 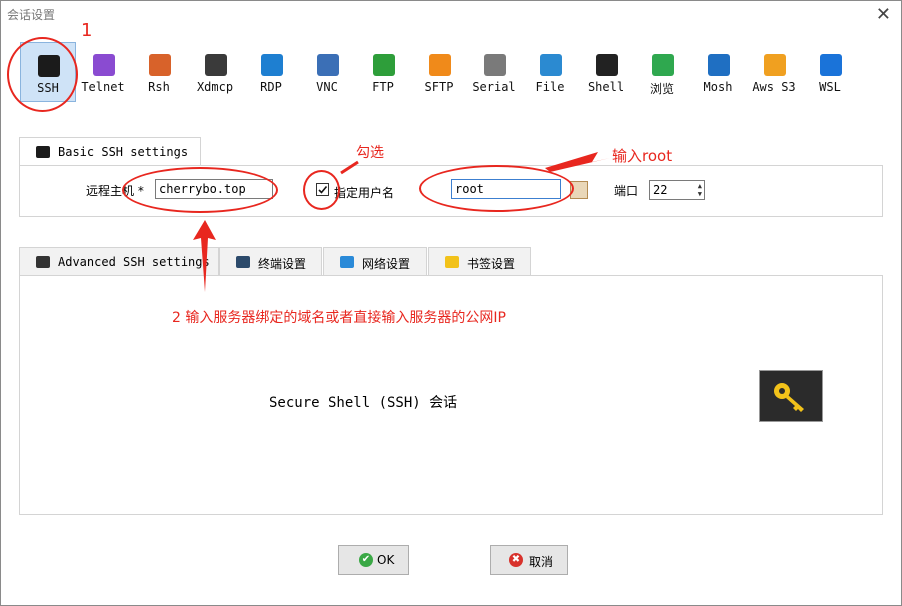 I want to click on aws-s3-icon, so click(x=775, y=65).